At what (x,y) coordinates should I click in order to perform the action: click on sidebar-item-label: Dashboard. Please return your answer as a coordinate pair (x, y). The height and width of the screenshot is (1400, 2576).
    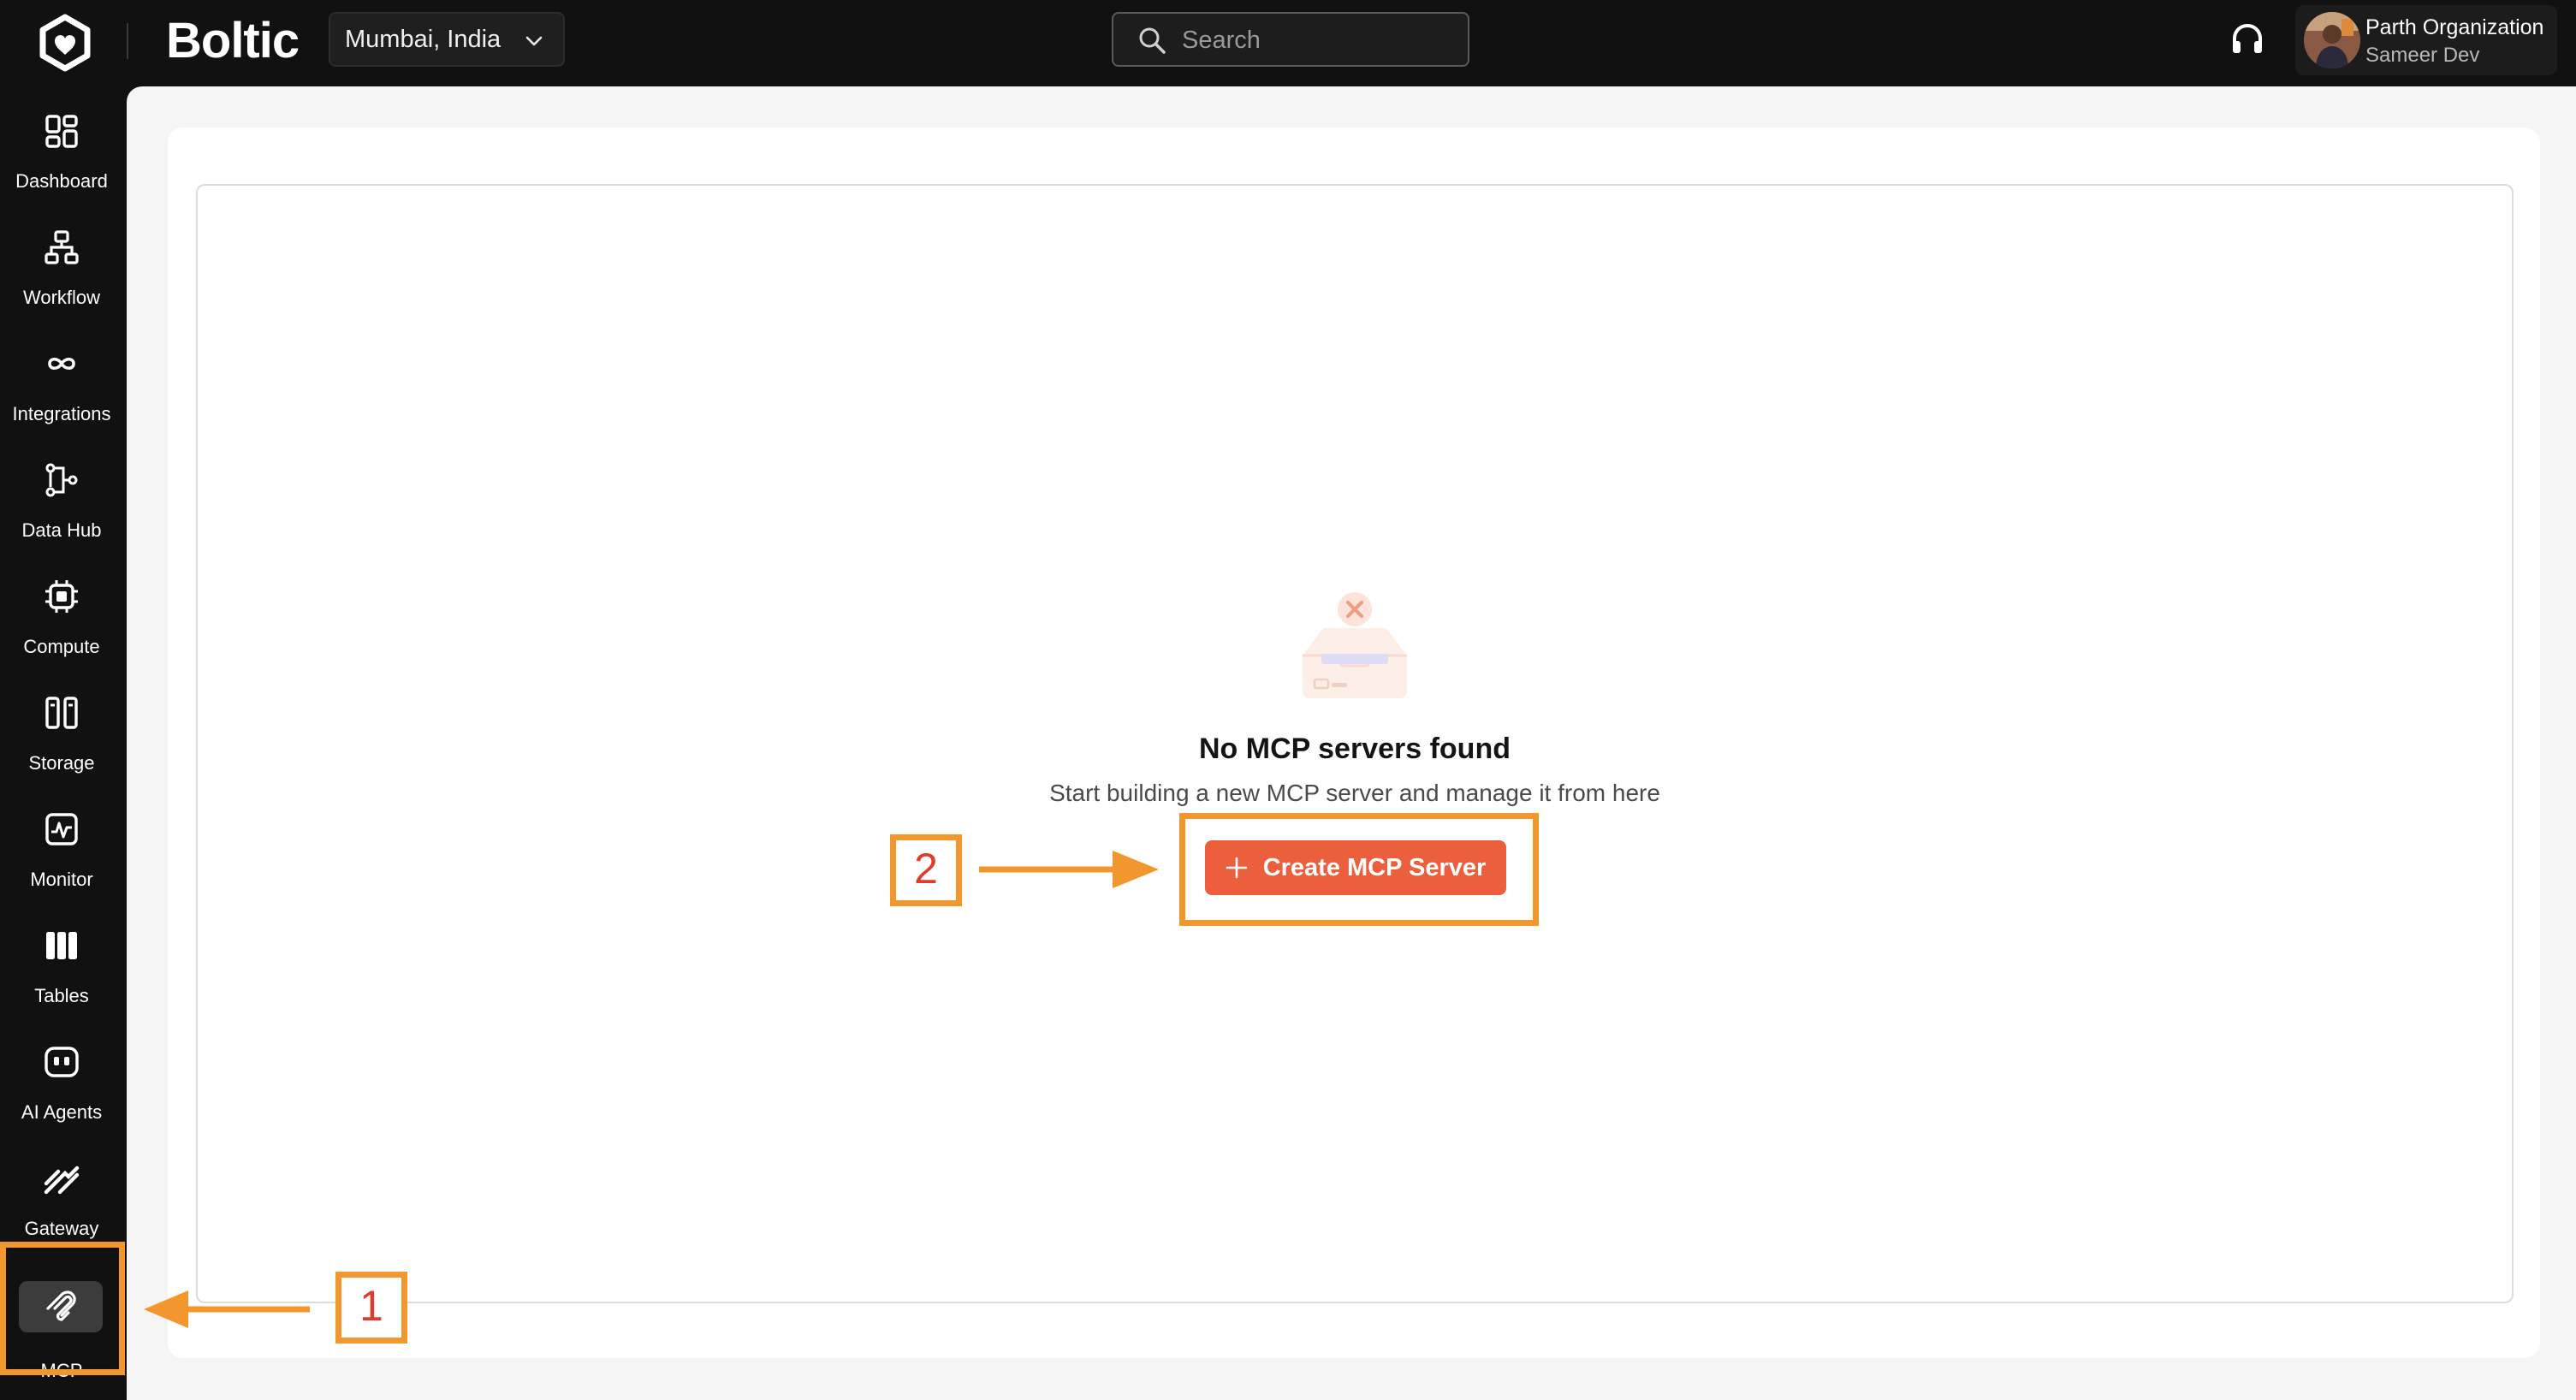
    Looking at the image, I should click on (61, 181).